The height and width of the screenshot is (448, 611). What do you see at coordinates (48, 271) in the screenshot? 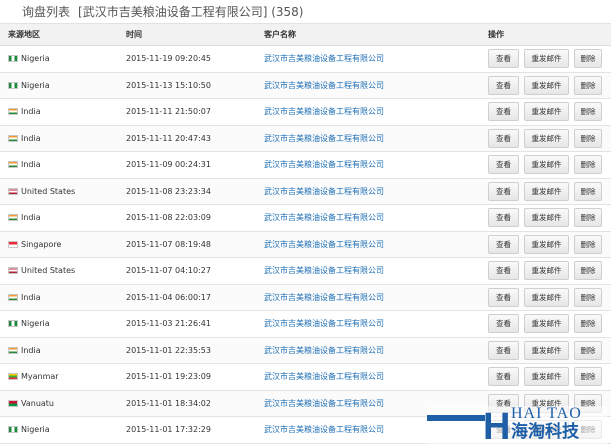
I see `region-name: United States` at bounding box center [48, 271].